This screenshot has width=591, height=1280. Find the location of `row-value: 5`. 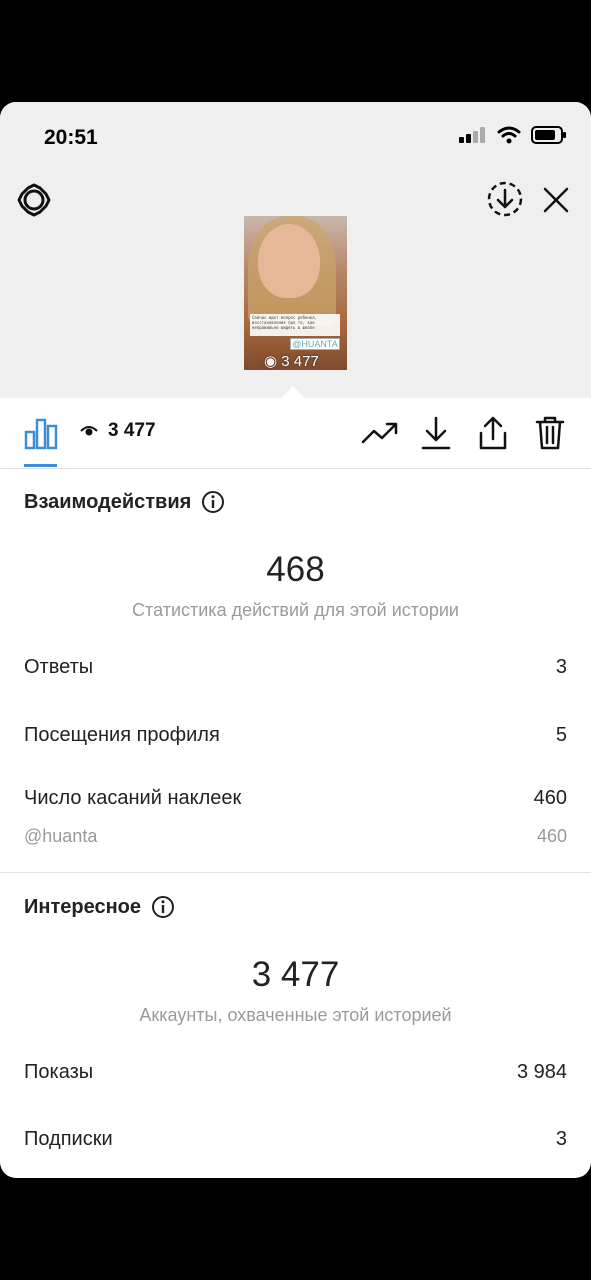

row-value: 5 is located at coordinates (561, 735).